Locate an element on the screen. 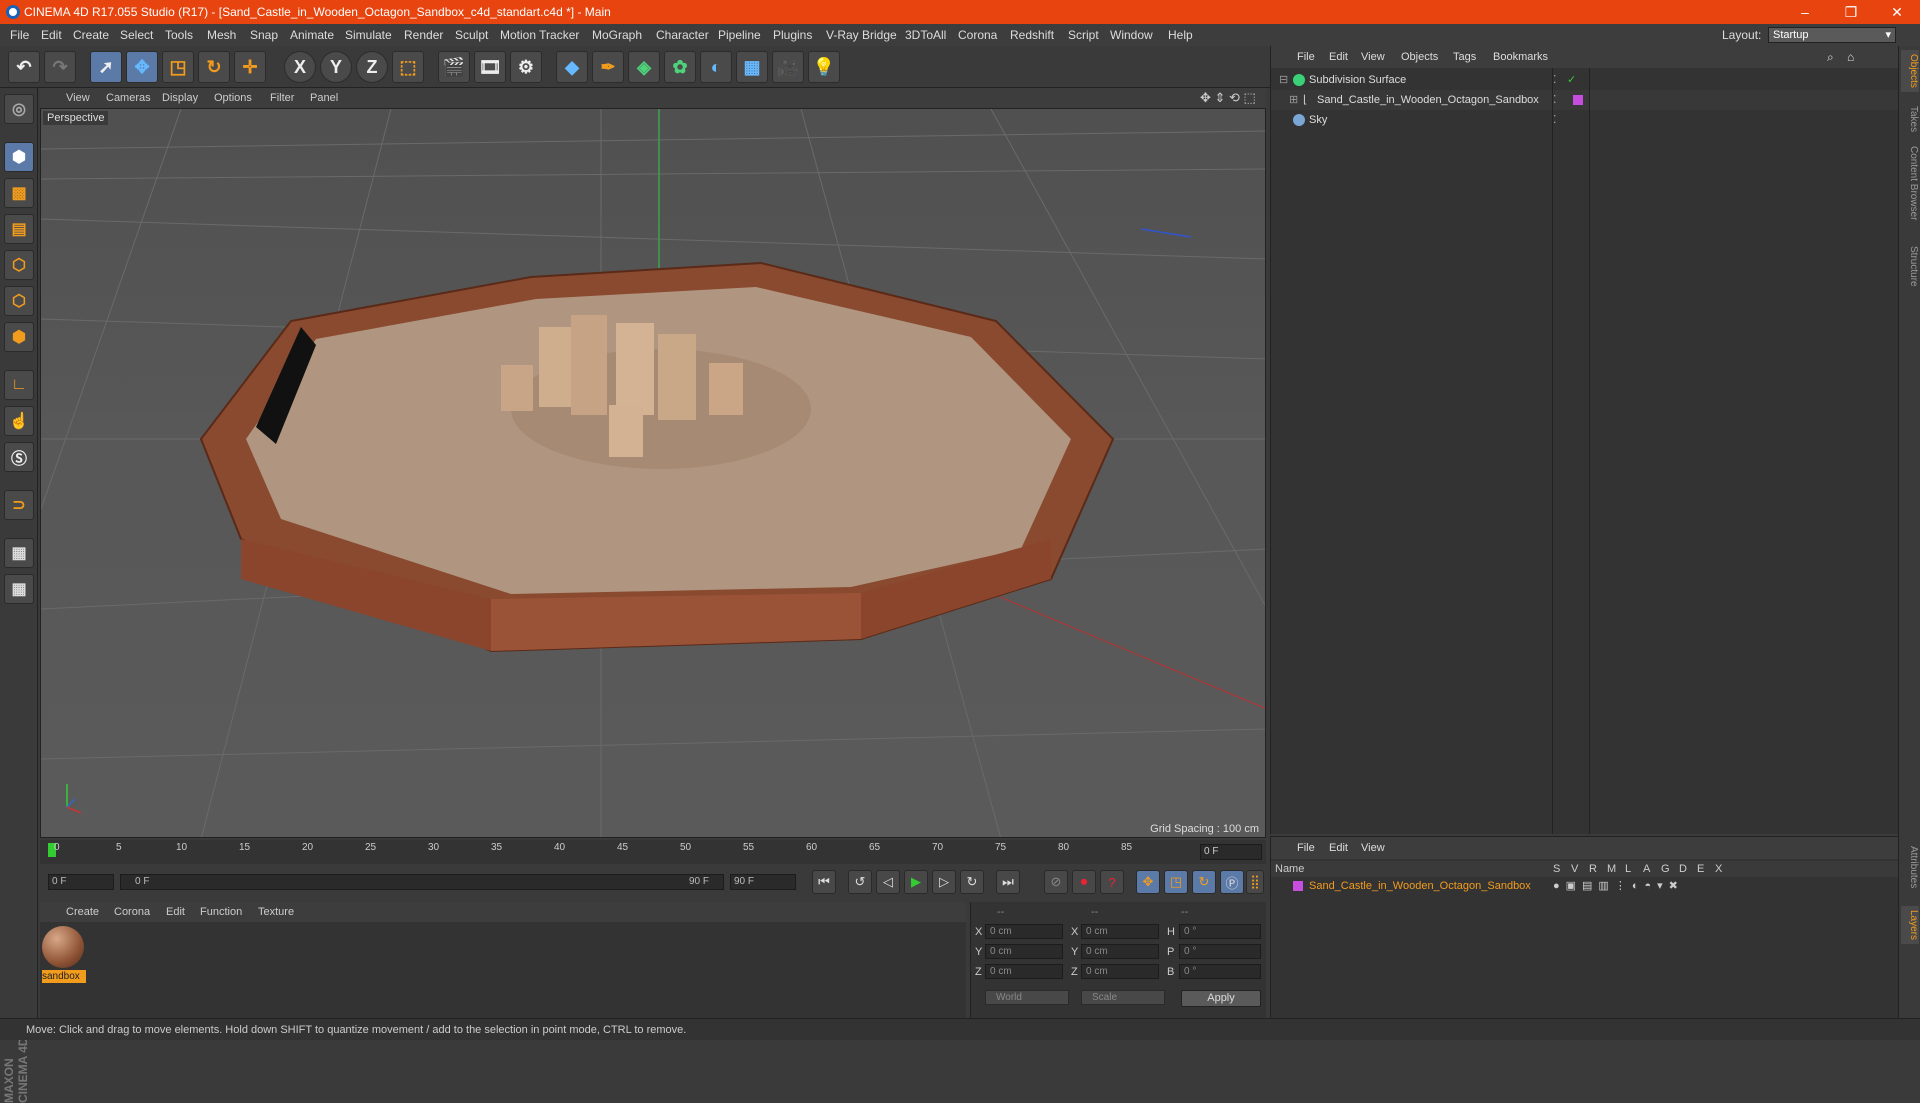 This screenshot has height=1103, width=1920. lock-workplane-icon: ▦ is located at coordinates (19, 553).